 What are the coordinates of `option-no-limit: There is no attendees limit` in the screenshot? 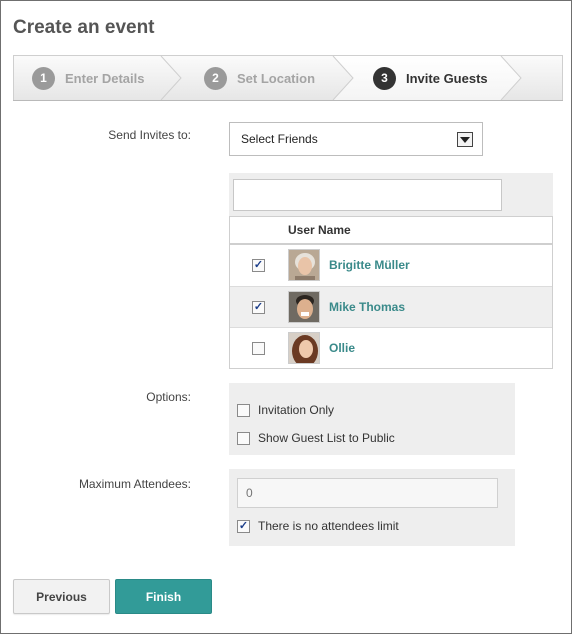 It's located at (318, 526).